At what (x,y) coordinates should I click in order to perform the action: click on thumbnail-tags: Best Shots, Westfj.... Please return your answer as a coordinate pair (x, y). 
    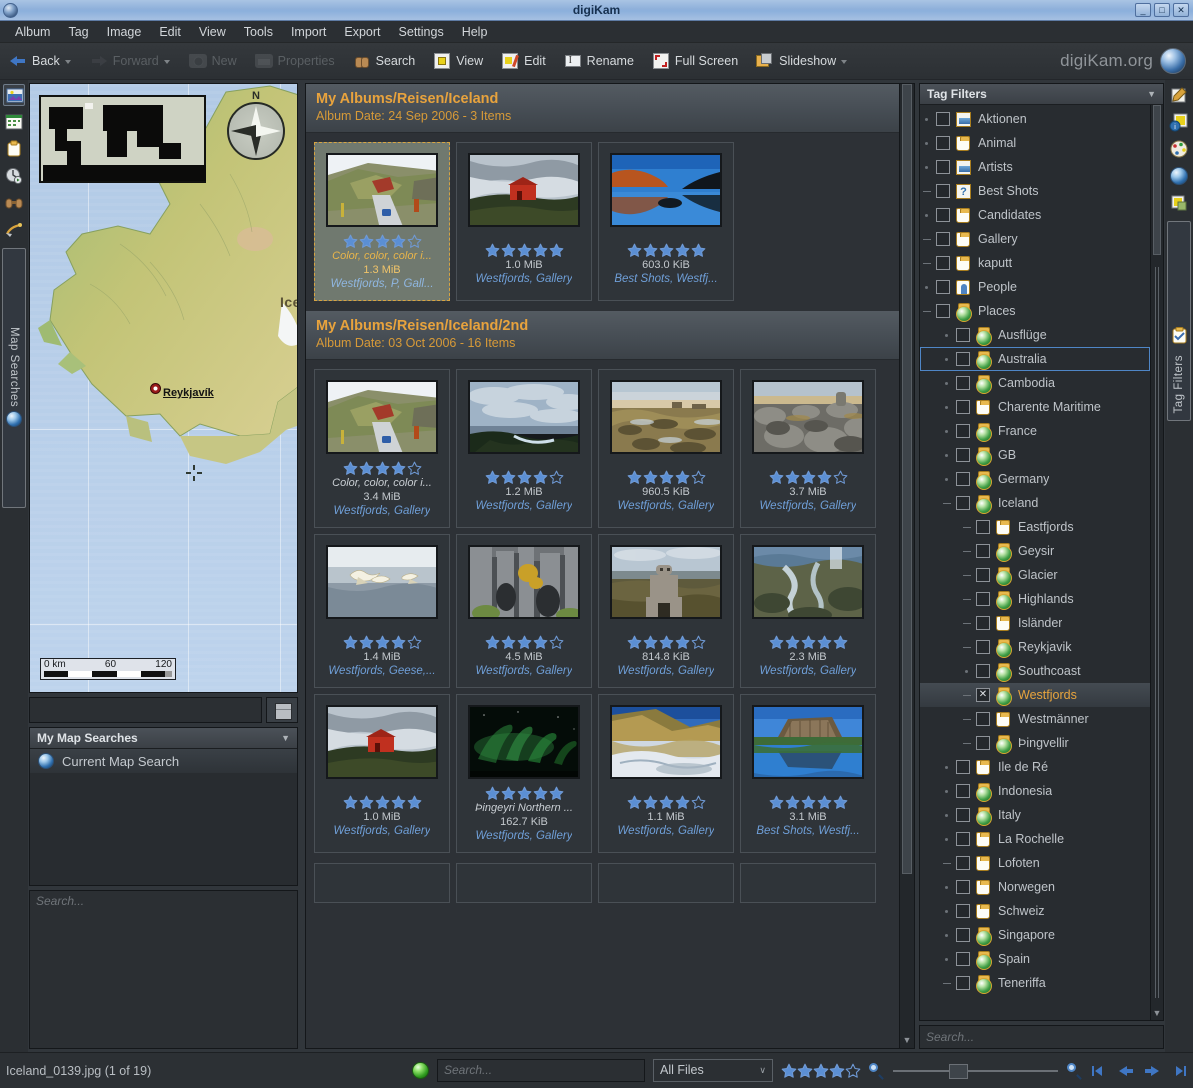
    Looking at the image, I should click on (665, 279).